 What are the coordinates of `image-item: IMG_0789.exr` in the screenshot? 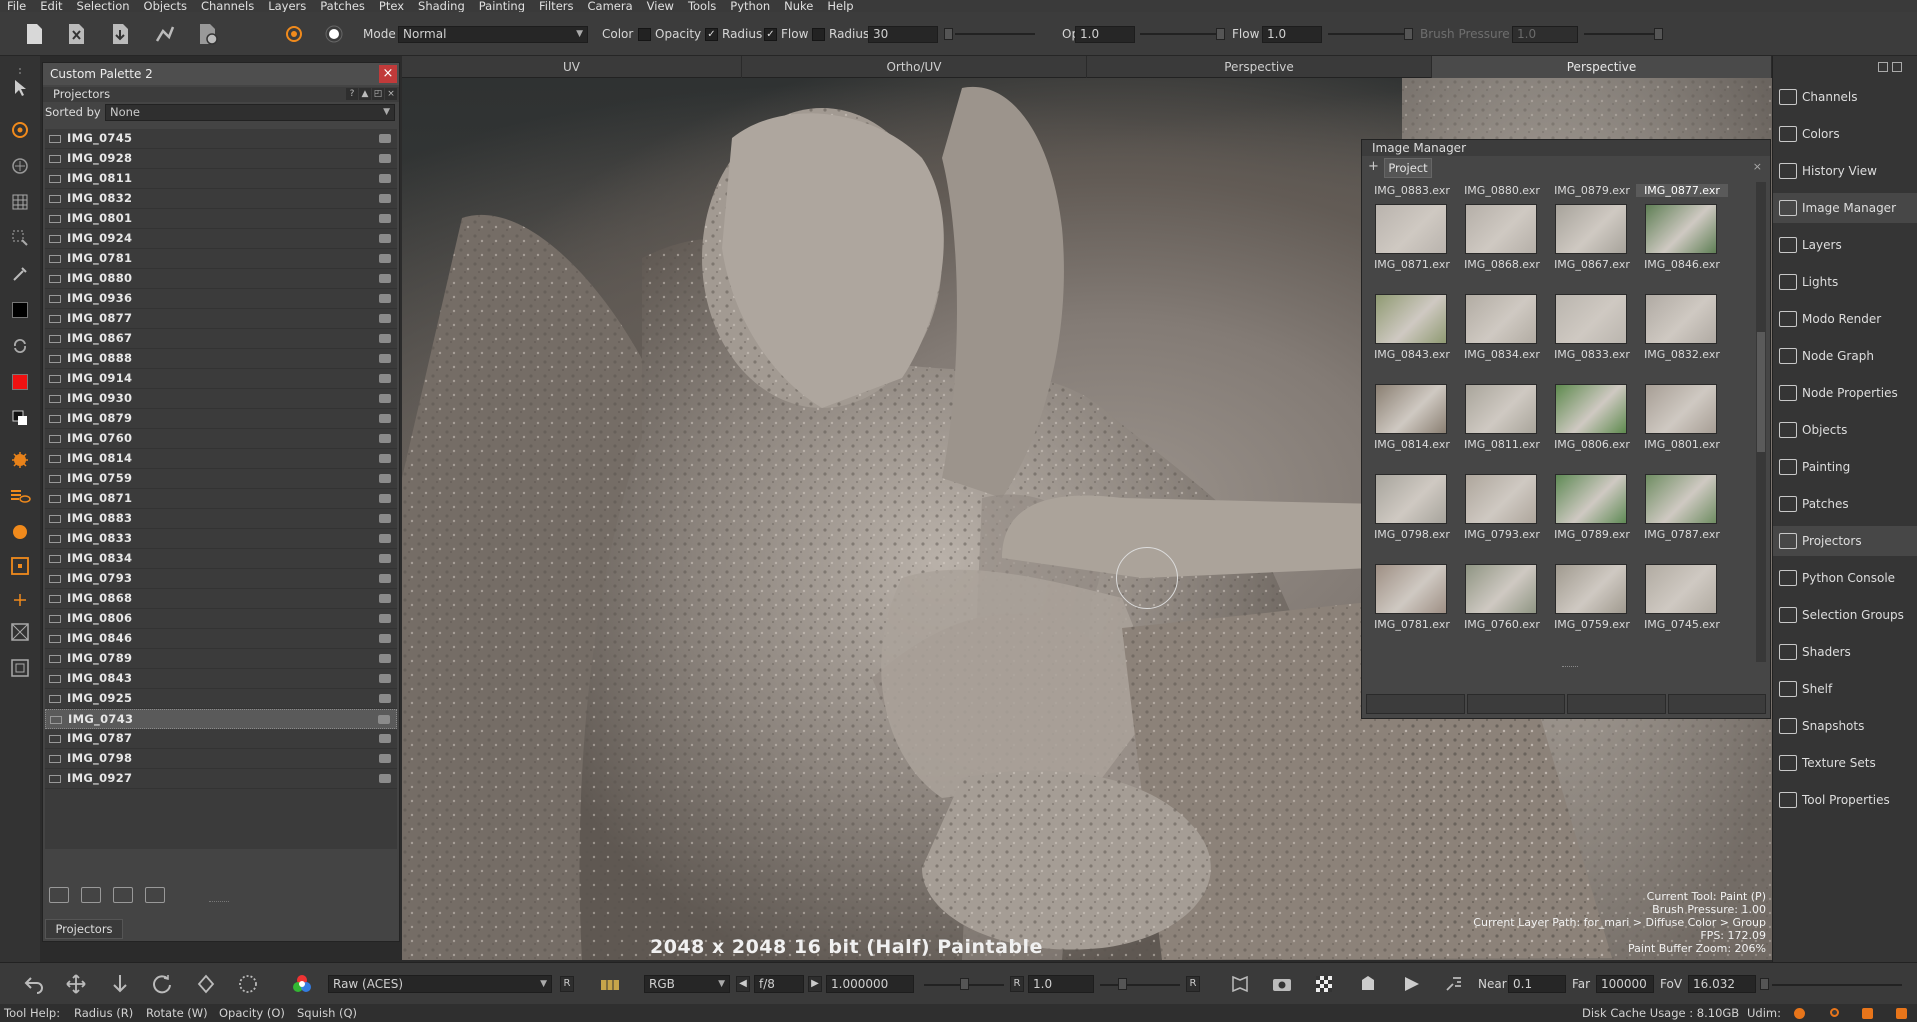 It's located at (1591, 519).